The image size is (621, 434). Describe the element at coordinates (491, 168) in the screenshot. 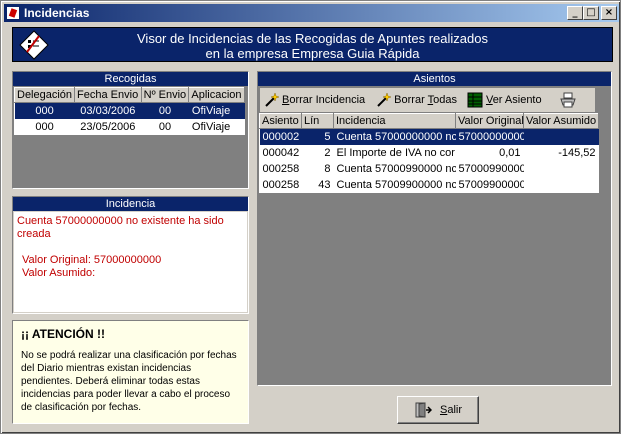

I see `cell-valor-original: 57000990000` at that location.